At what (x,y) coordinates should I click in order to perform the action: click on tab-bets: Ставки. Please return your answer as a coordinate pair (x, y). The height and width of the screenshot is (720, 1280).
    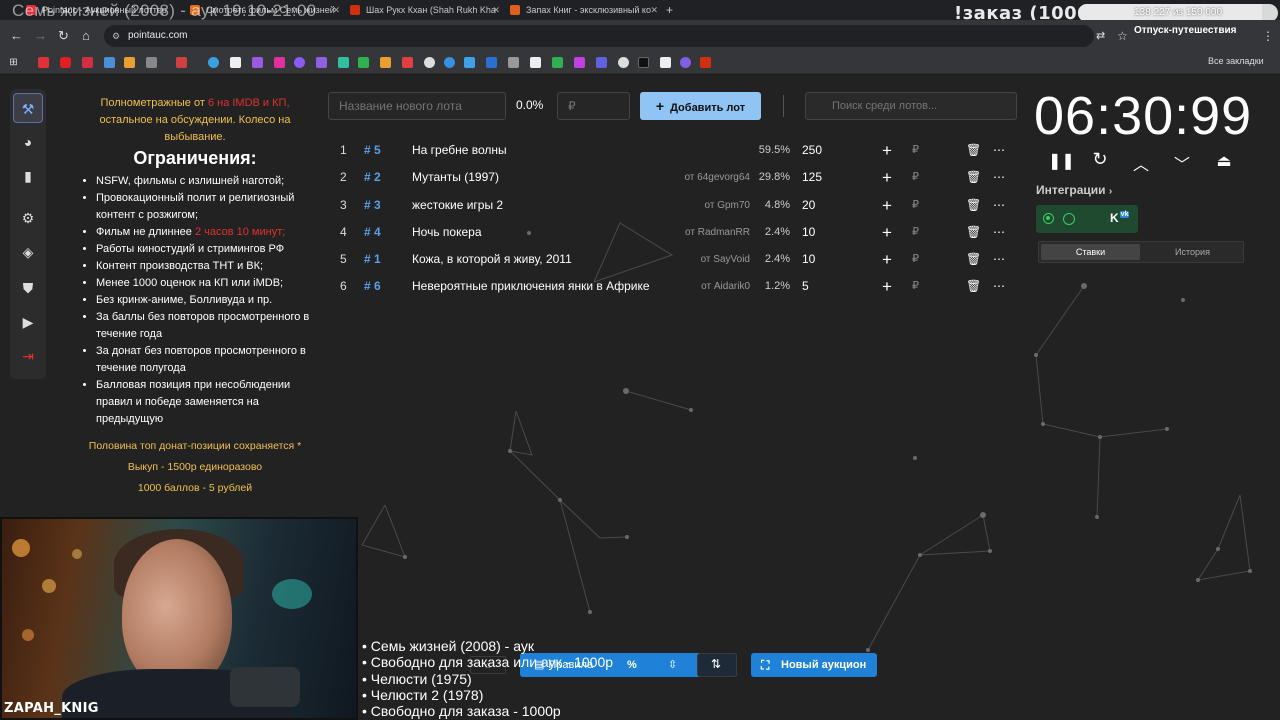
    Looking at the image, I should click on (1090, 252).